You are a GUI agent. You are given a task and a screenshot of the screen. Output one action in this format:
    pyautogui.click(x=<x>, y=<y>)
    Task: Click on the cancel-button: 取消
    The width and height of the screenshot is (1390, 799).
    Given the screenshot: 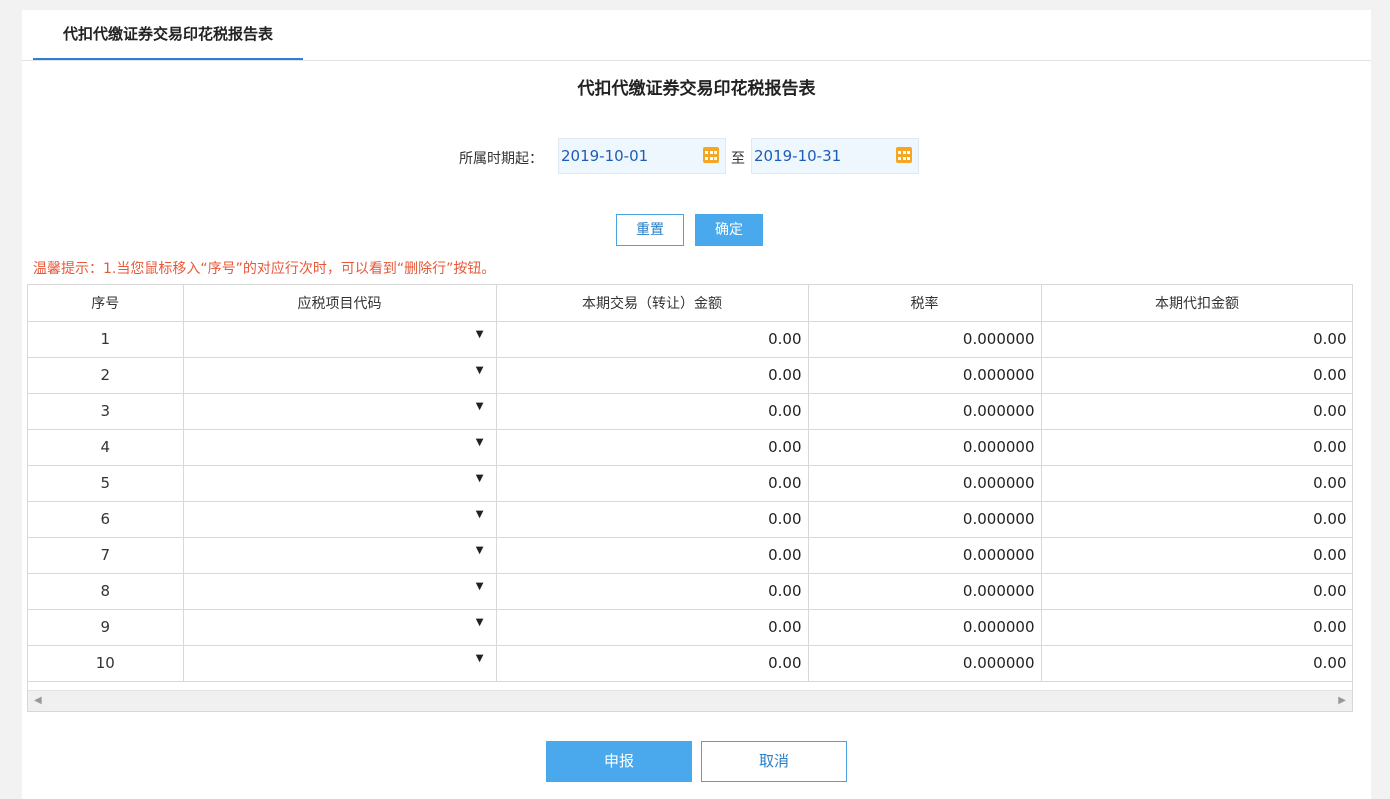 What is the action you would take?
    pyautogui.click(x=774, y=761)
    